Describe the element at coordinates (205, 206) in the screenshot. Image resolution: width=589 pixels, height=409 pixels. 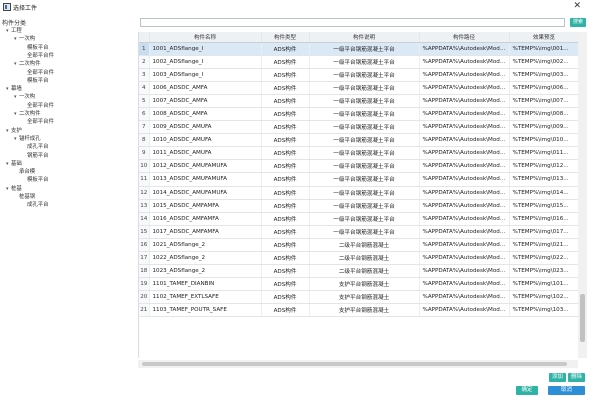
I see `cell-name: 1015_ADSDC_AMFAMFA` at that location.